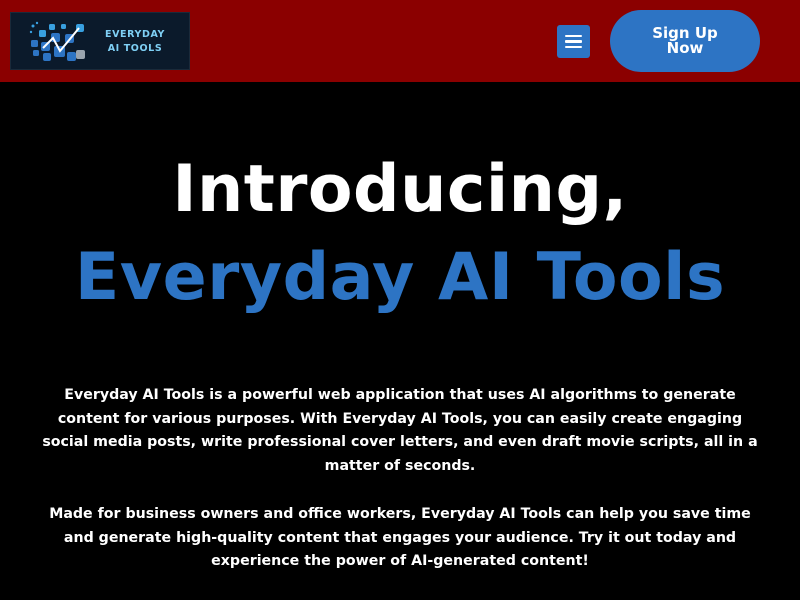 This screenshot has width=800, height=600. What do you see at coordinates (135, 42) in the screenshot?
I see `logo-text: EVERYDAY AI TOOLS` at bounding box center [135, 42].